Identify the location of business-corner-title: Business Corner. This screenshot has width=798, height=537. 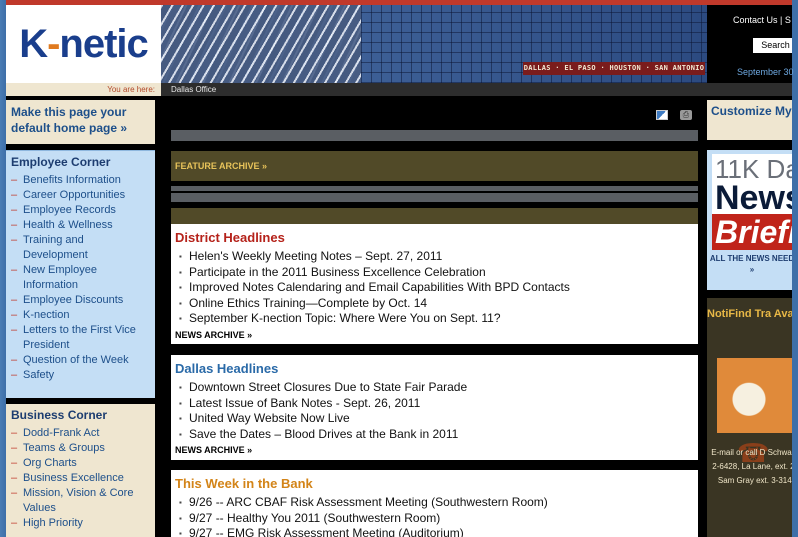
(59, 415).